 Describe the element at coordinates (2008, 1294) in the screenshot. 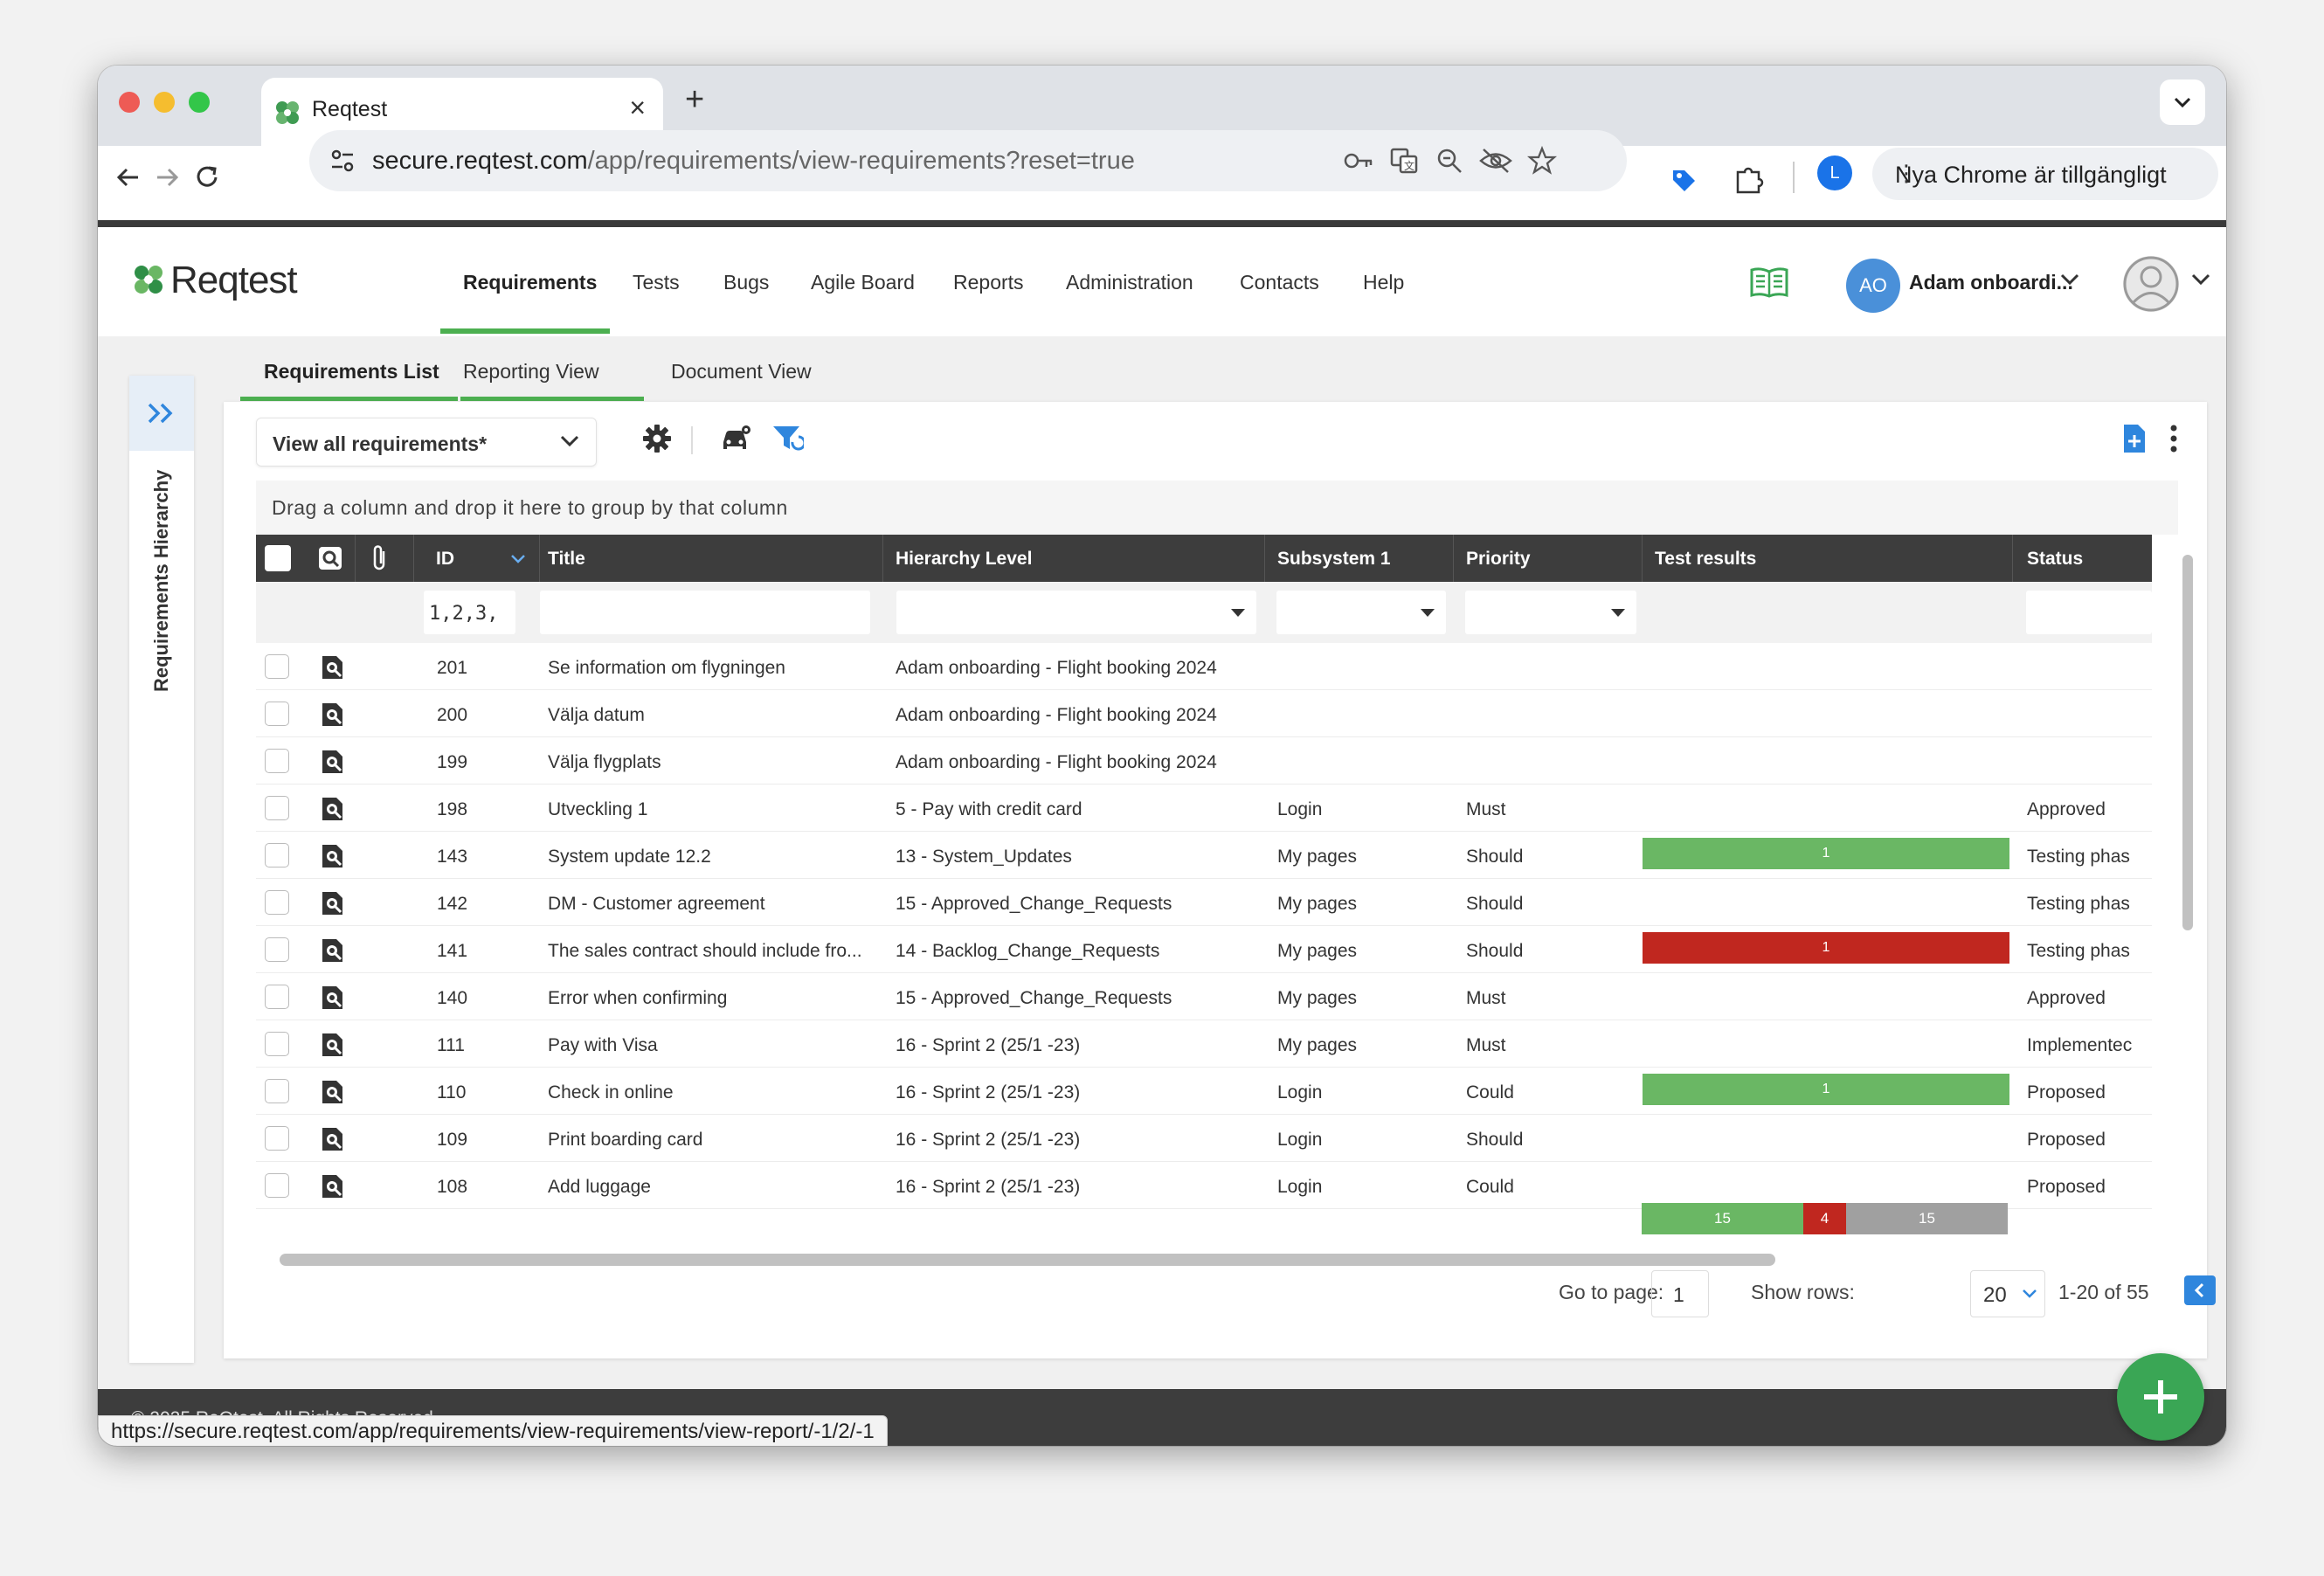

I see `rows-per-page-select: 20` at that location.